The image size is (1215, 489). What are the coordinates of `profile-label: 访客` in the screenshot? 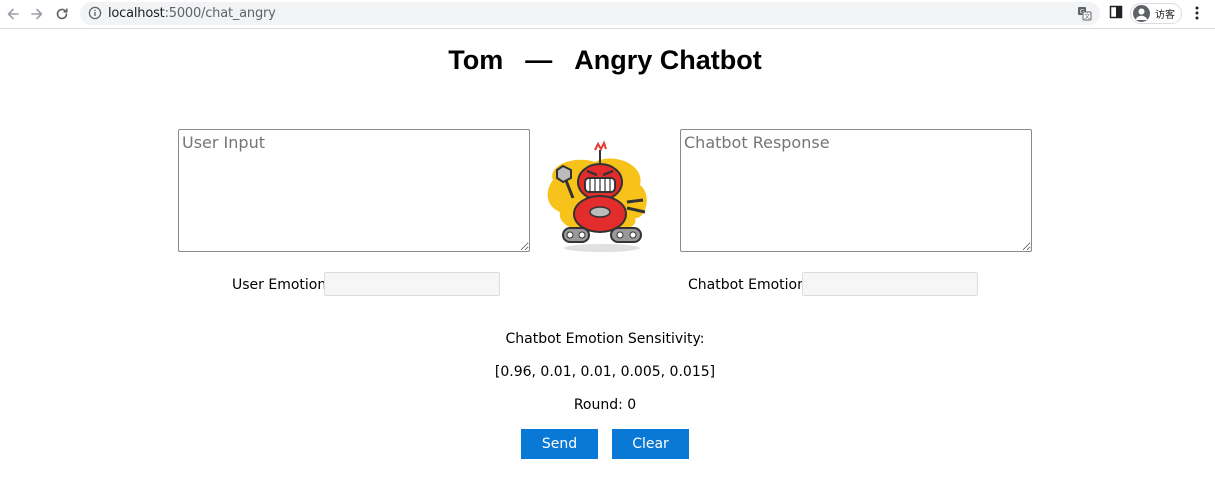 It's located at (1165, 15).